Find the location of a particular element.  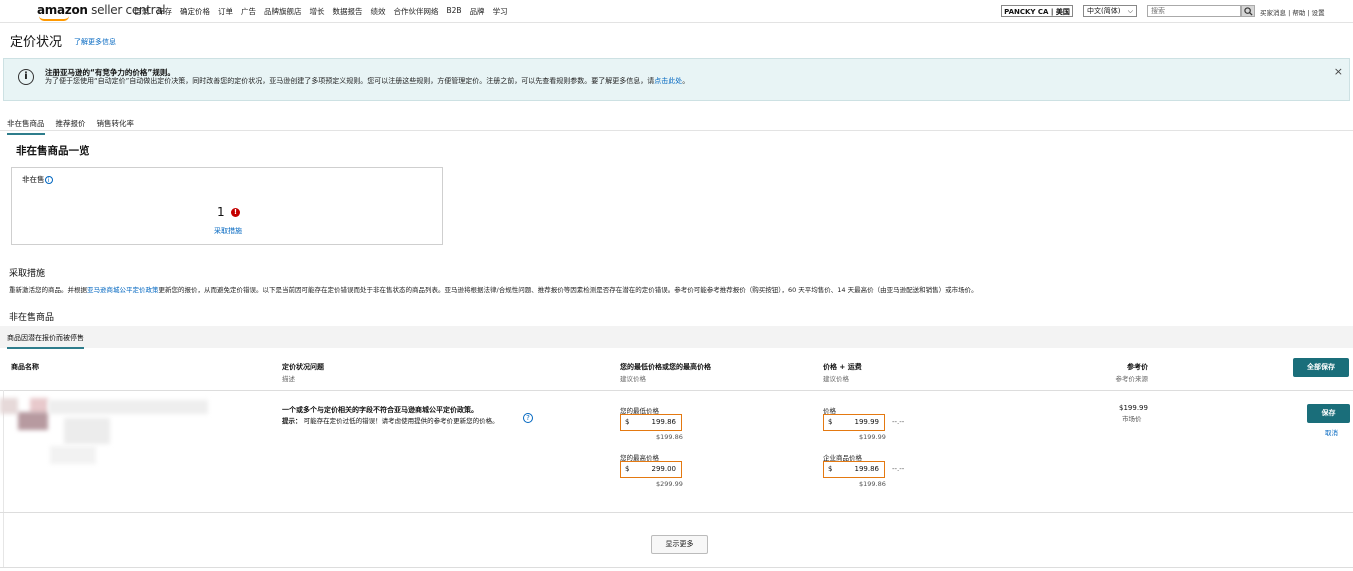

inactive-count: 1 is located at coordinates (221, 212).